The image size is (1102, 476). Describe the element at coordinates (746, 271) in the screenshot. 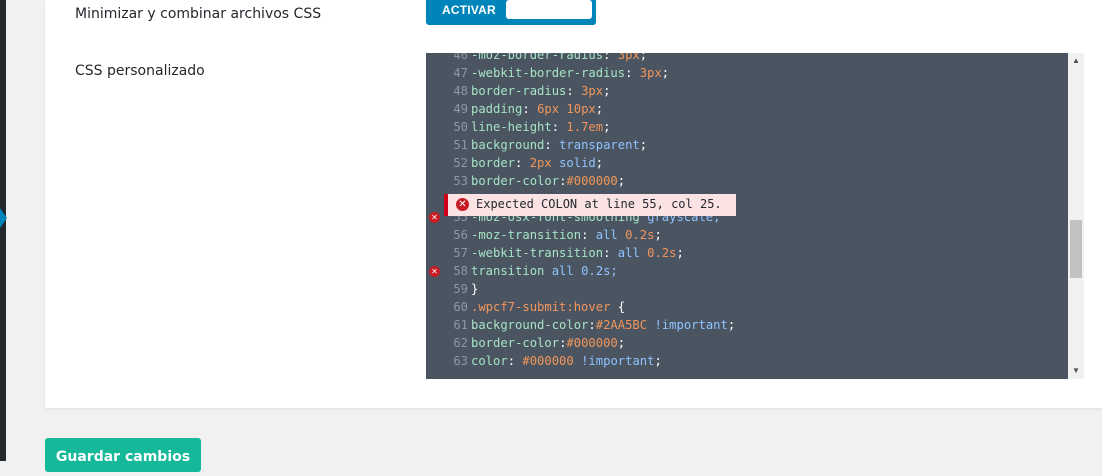

I see `code-line: 58 transition all 0.2s; ✕` at that location.